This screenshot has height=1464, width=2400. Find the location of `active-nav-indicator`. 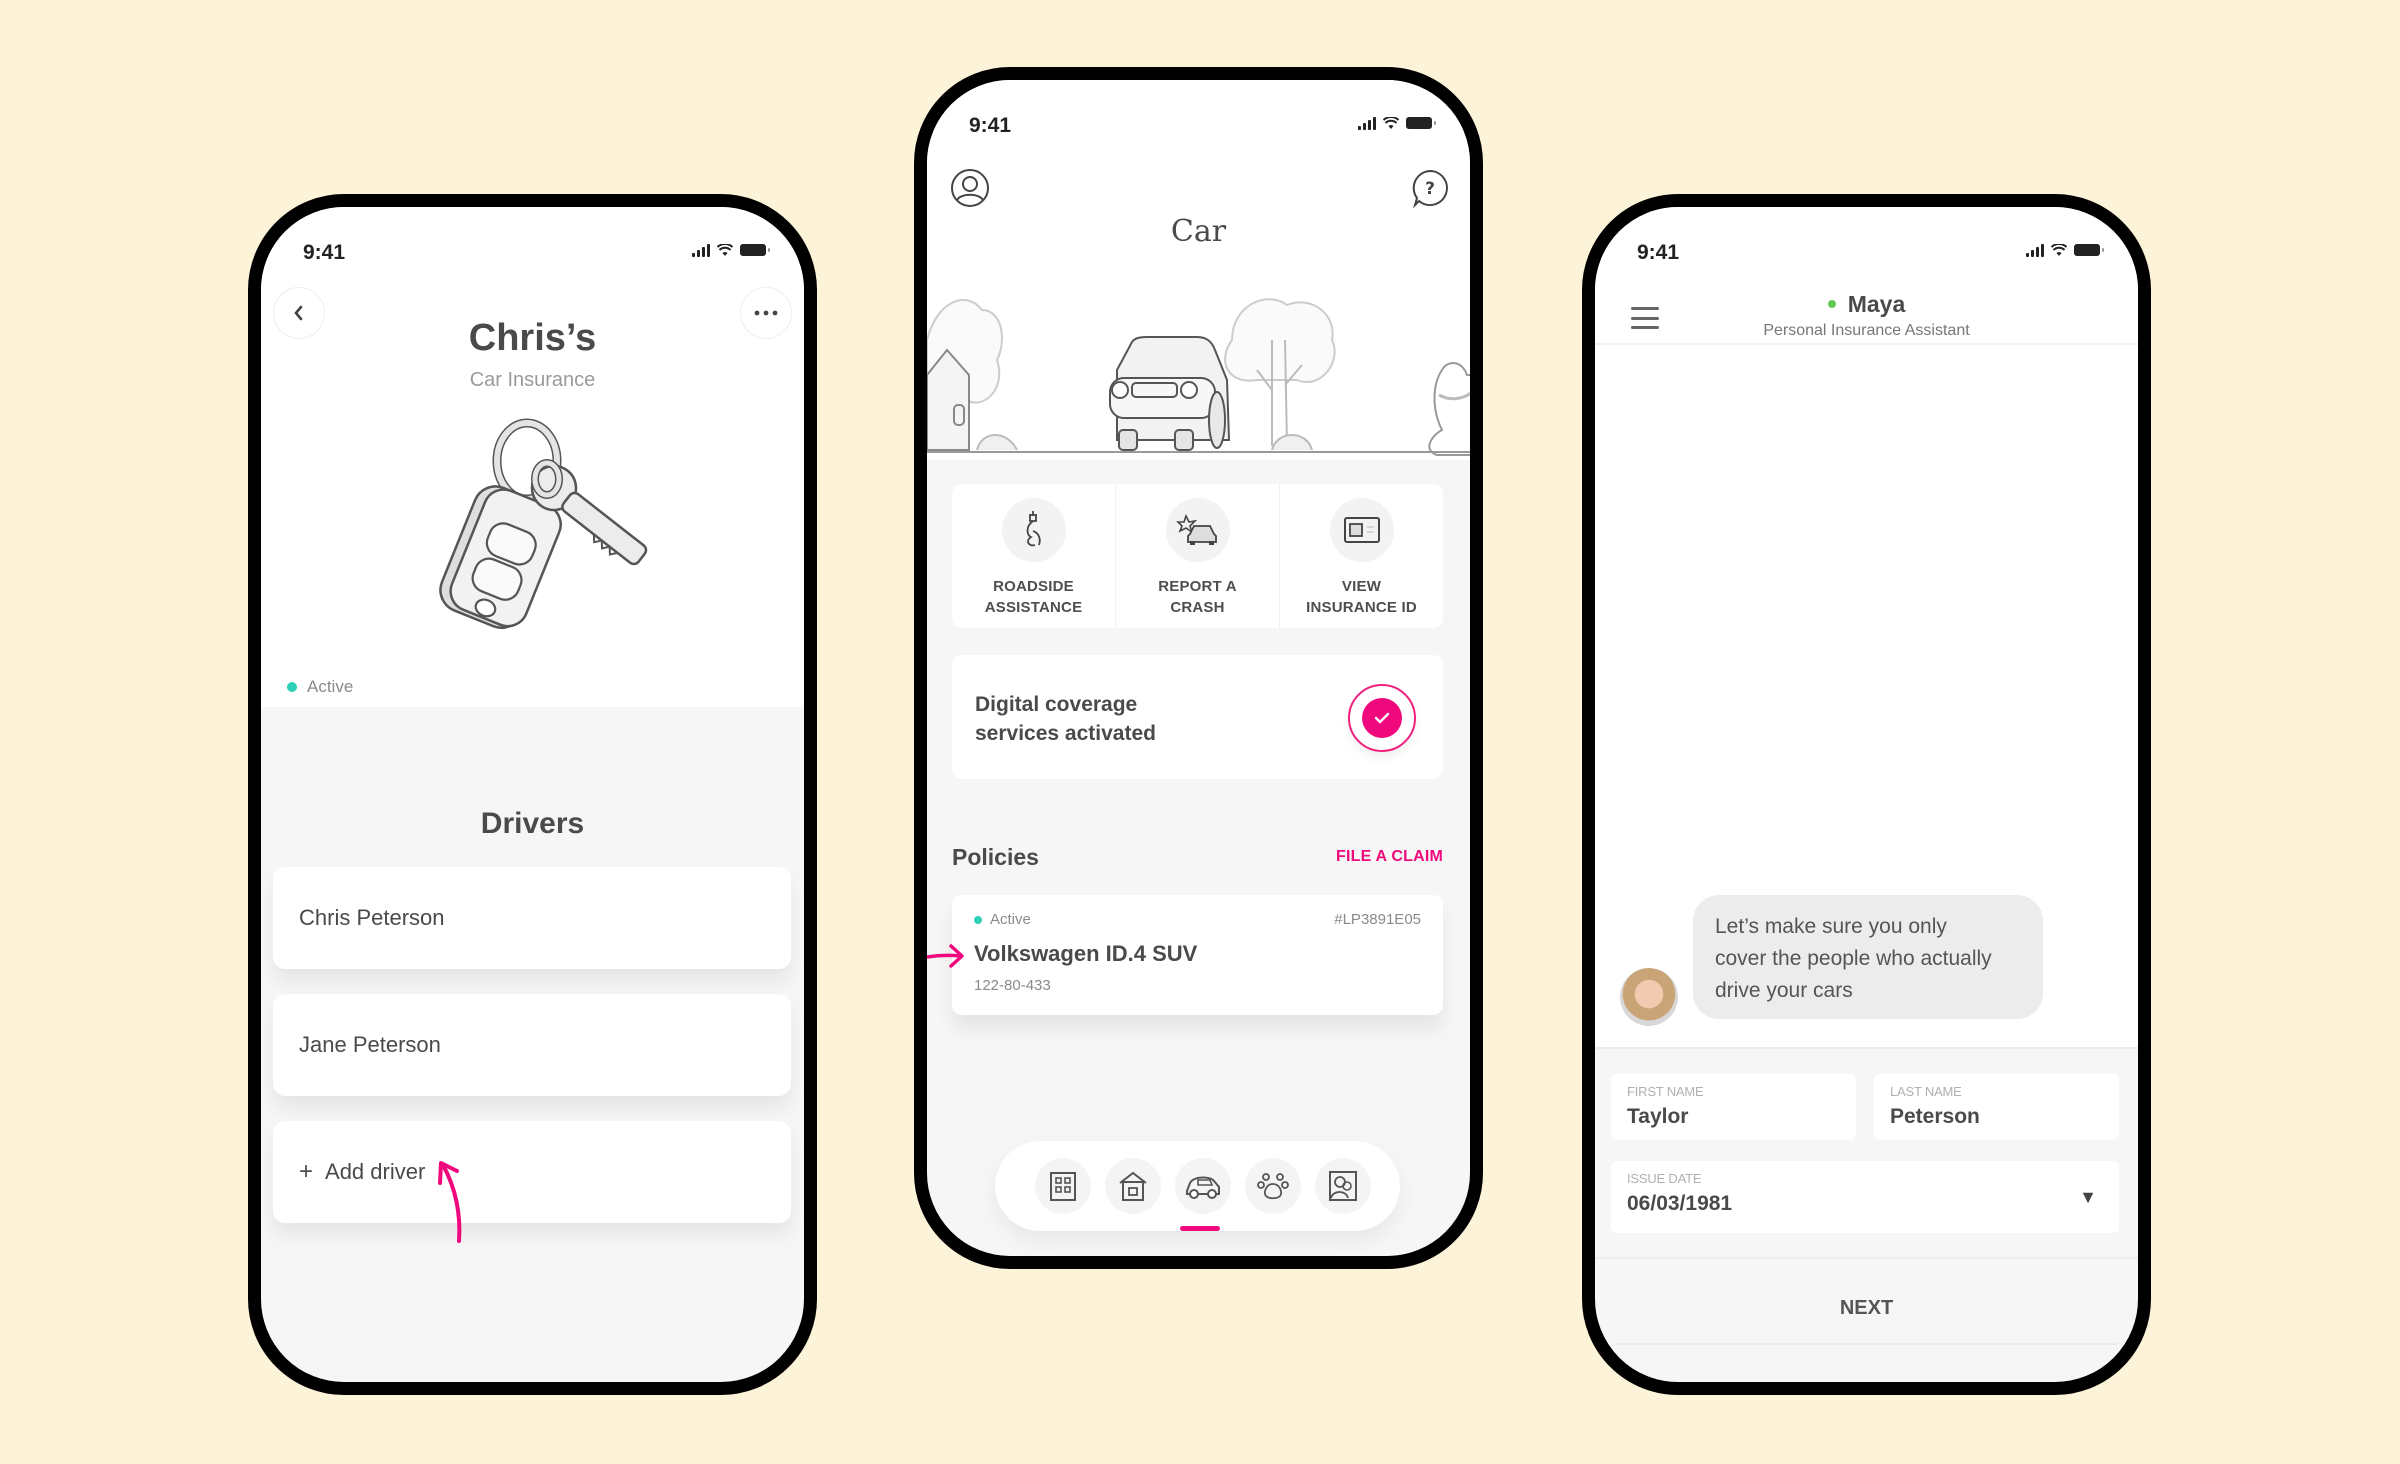

active-nav-indicator is located at coordinates (1200, 1228).